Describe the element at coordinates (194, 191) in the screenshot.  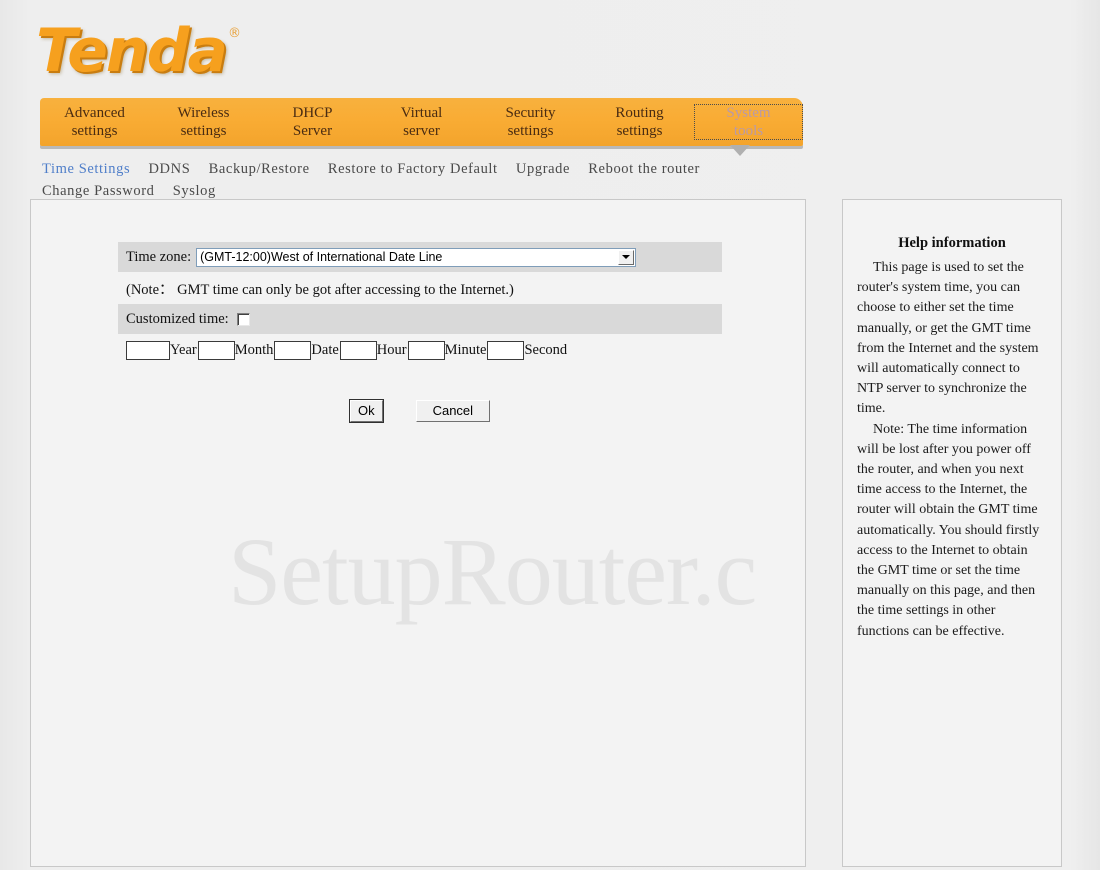
I see `subnav-item-syslog: Syslog` at that location.